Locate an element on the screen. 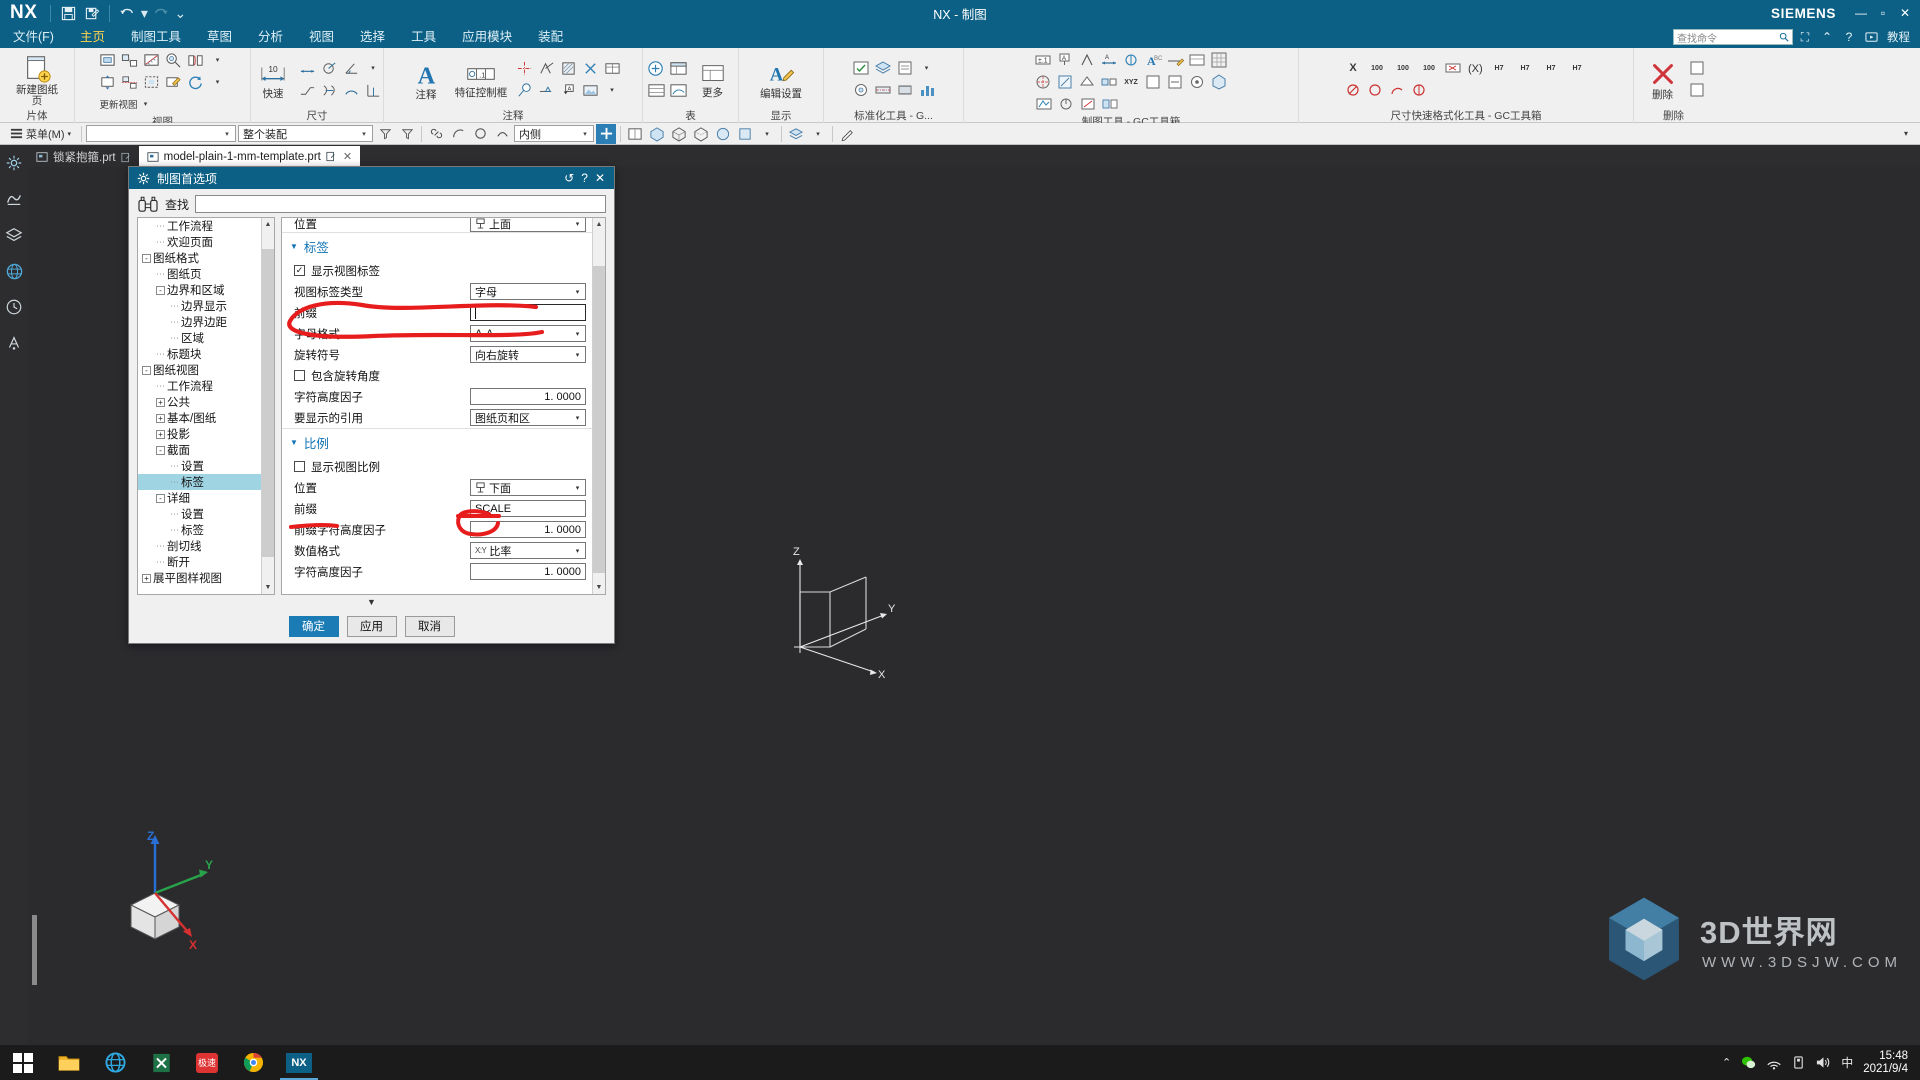 This screenshot has width=1920, height=1080. plus-icon is located at coordinates (606, 133).